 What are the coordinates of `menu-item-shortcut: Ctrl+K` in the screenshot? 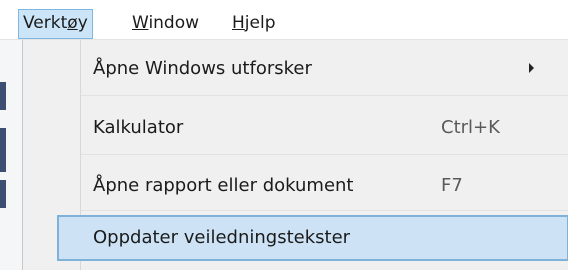 It's located at (470, 127).